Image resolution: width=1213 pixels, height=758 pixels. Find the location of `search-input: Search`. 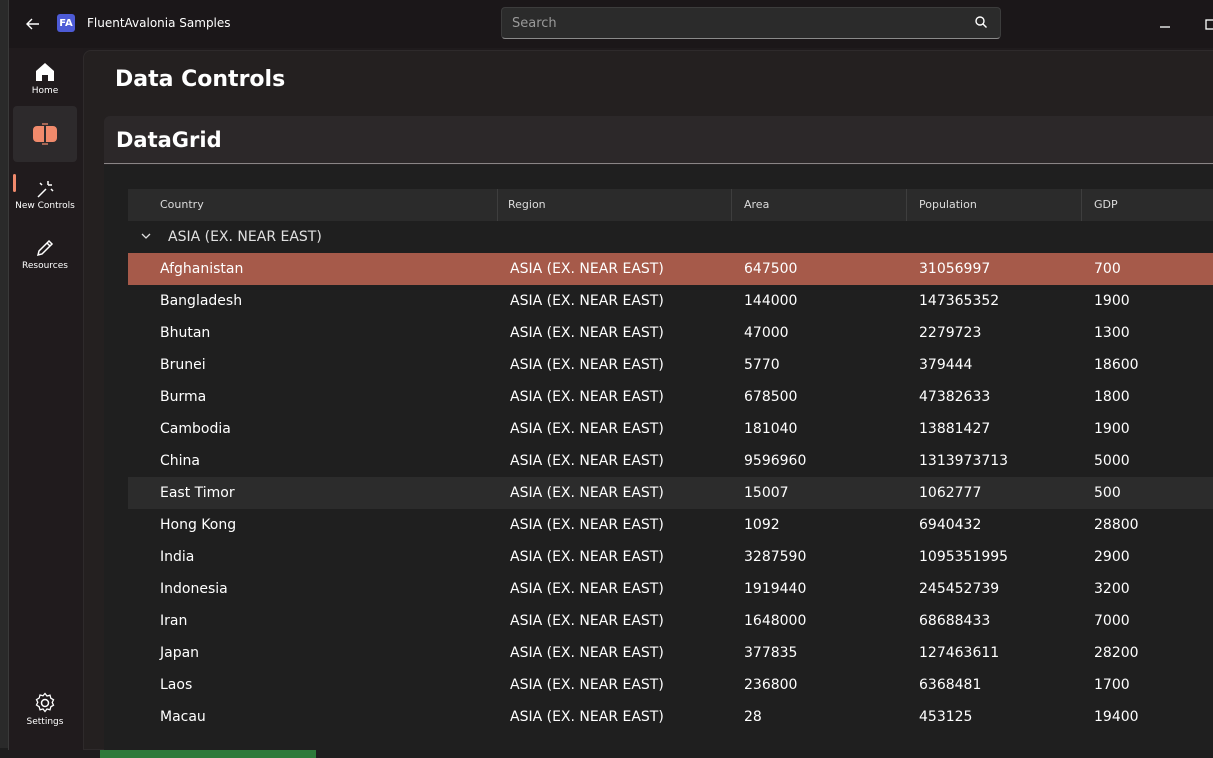

search-input: Search is located at coordinates (534, 23).